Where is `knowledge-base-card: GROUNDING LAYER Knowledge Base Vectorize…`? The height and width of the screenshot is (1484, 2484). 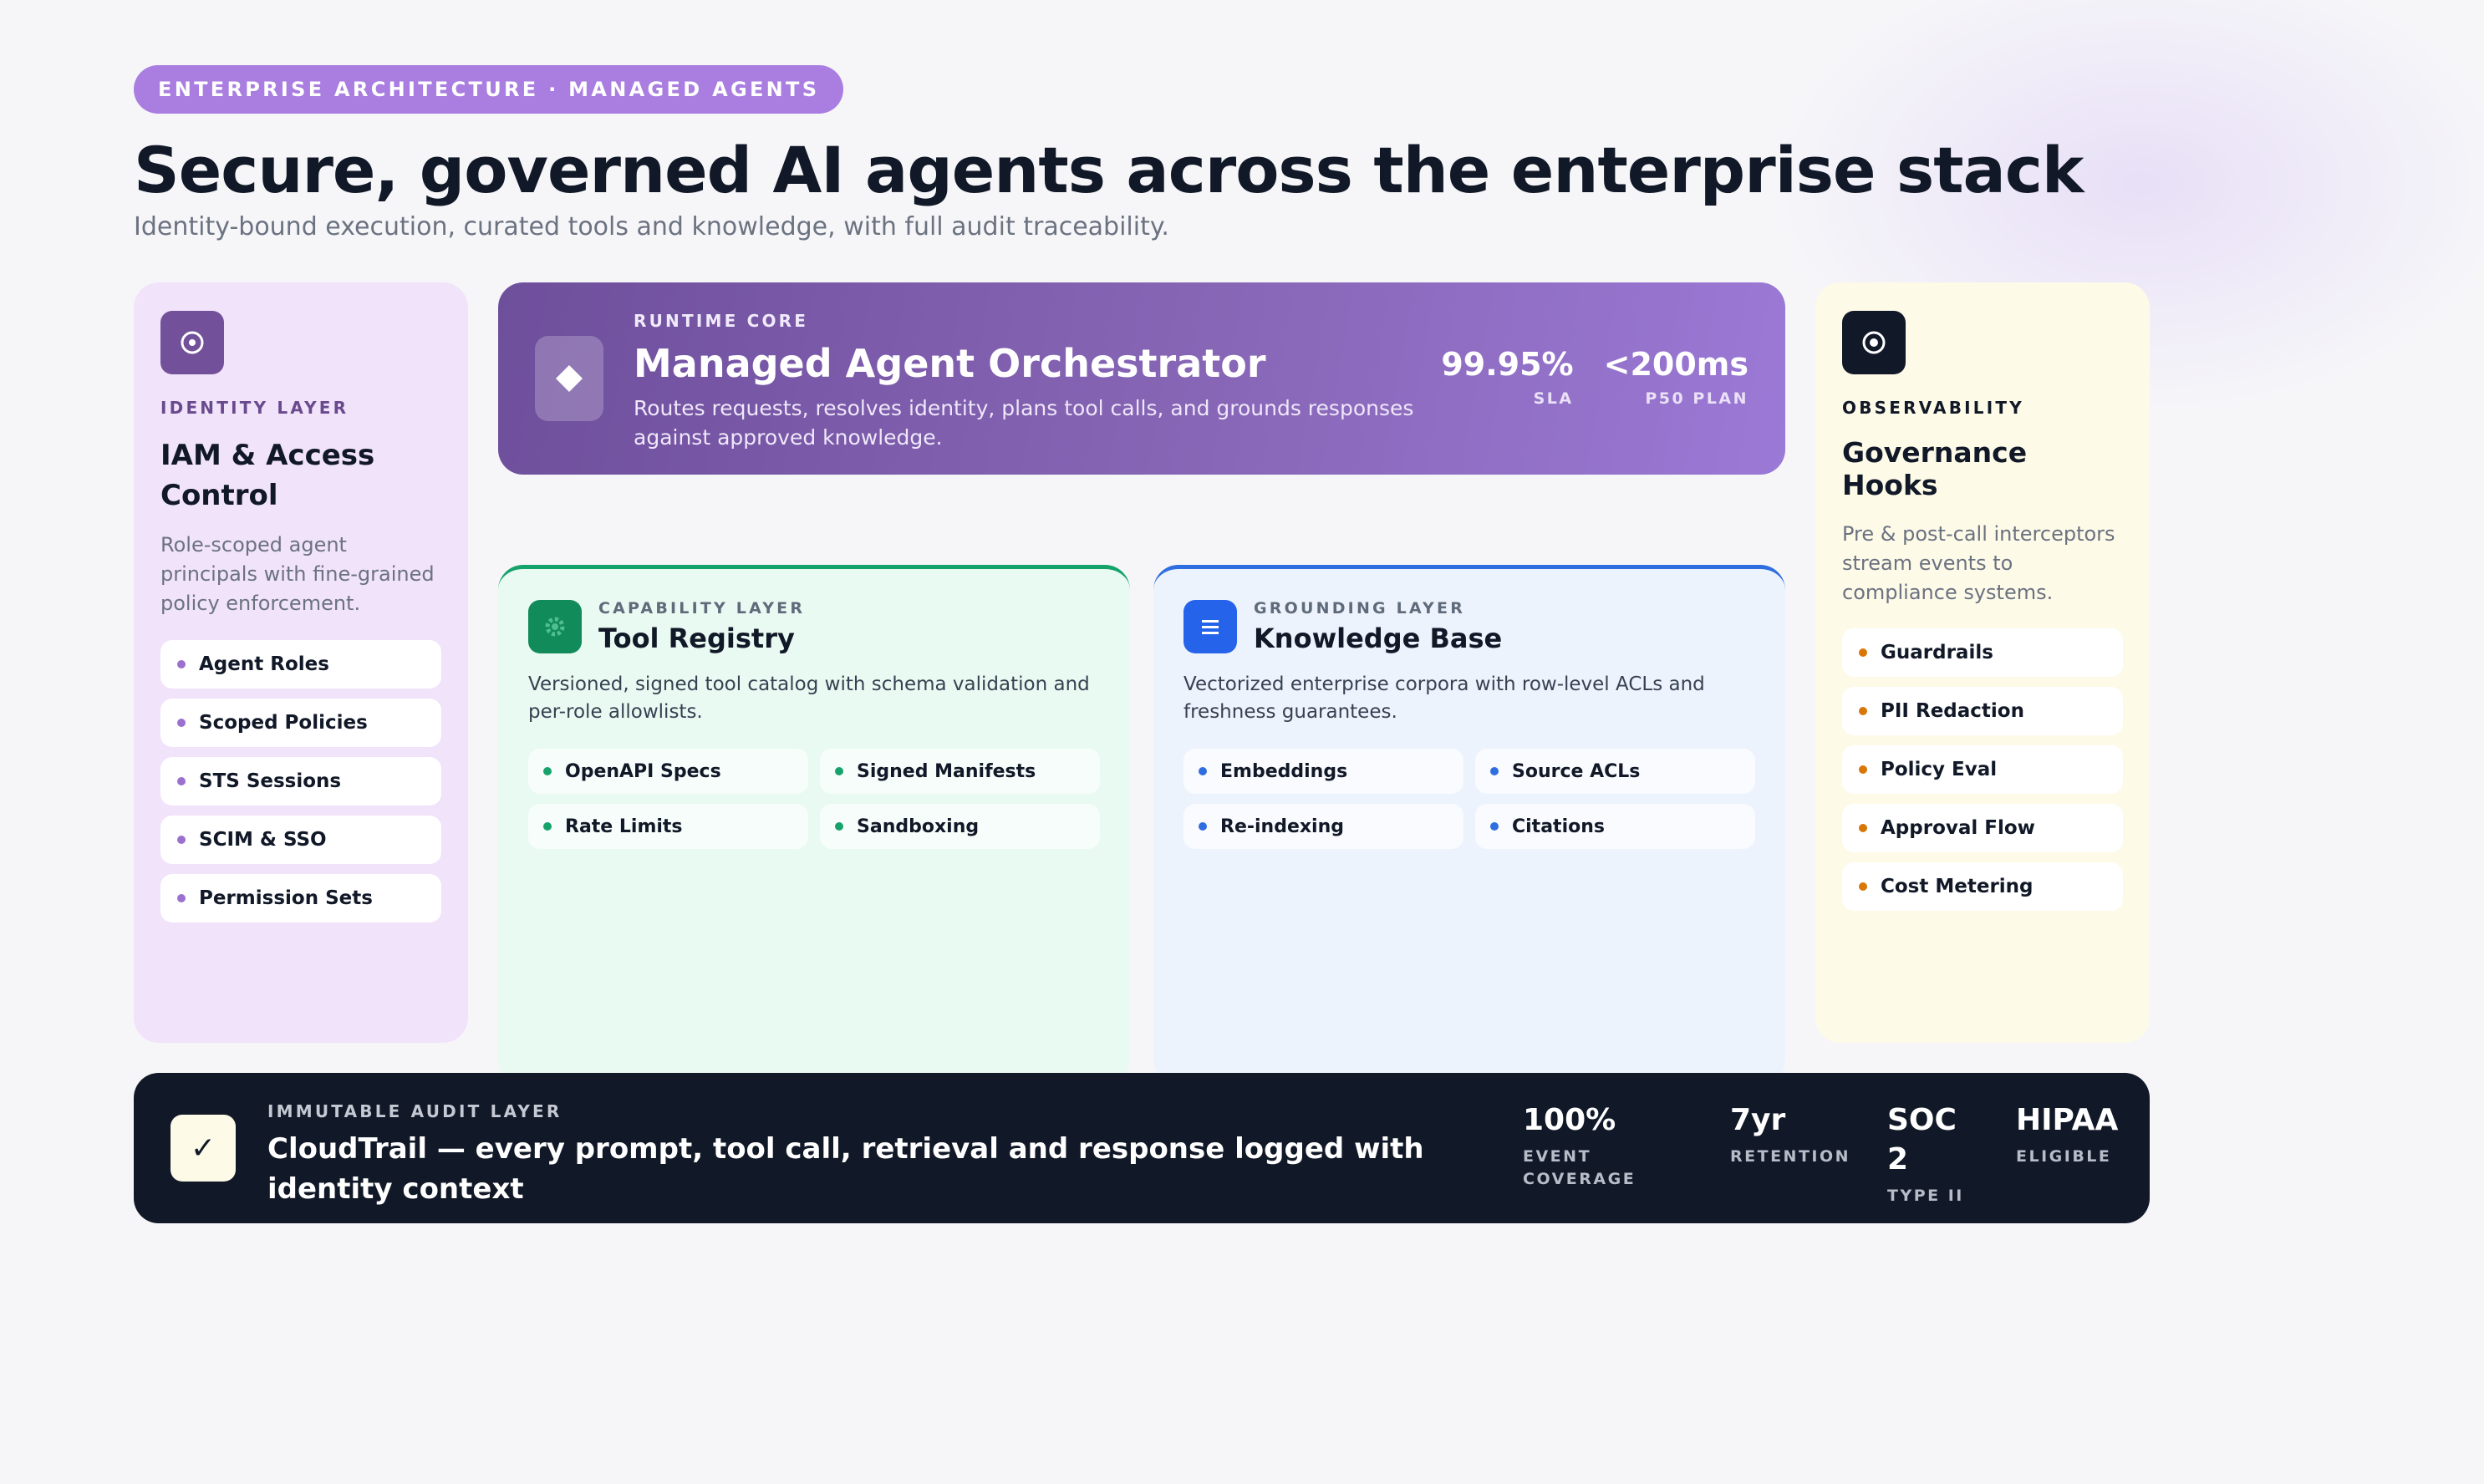
knowledge-base-card: GROUNDING LAYER Knowledge Base Vectorize… is located at coordinates (1469, 825).